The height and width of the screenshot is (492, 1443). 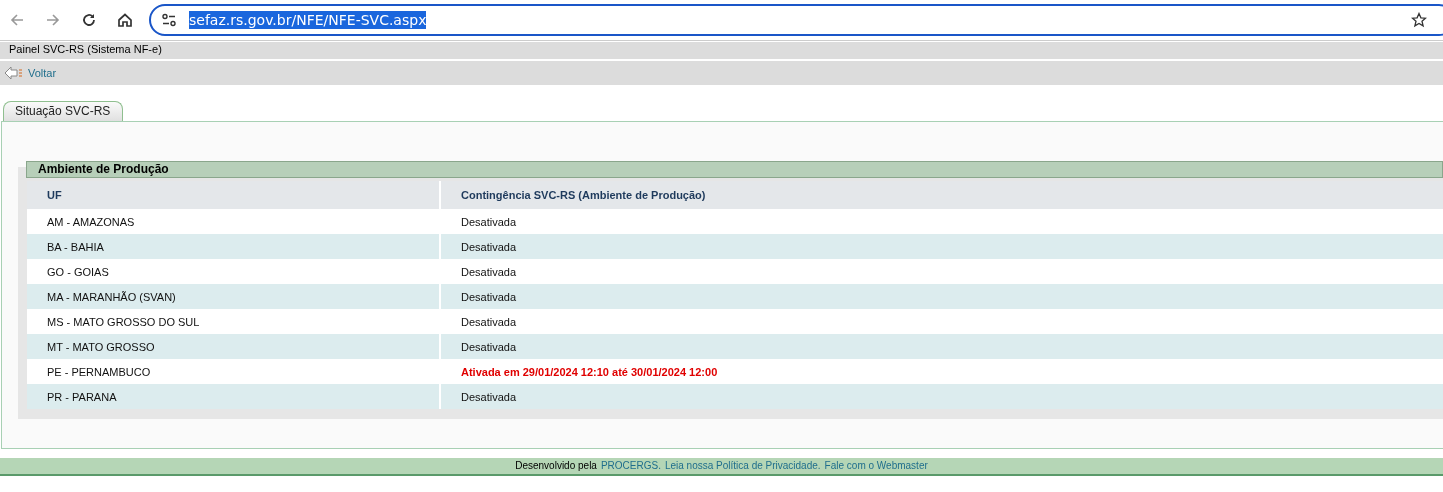 I want to click on footer-link: Fale com o Webmaster, so click(x=876, y=466).